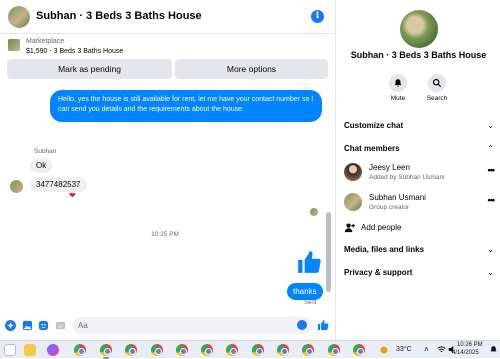 The height and width of the screenshot is (359, 500). I want to click on add-people-label: Add people, so click(381, 227).